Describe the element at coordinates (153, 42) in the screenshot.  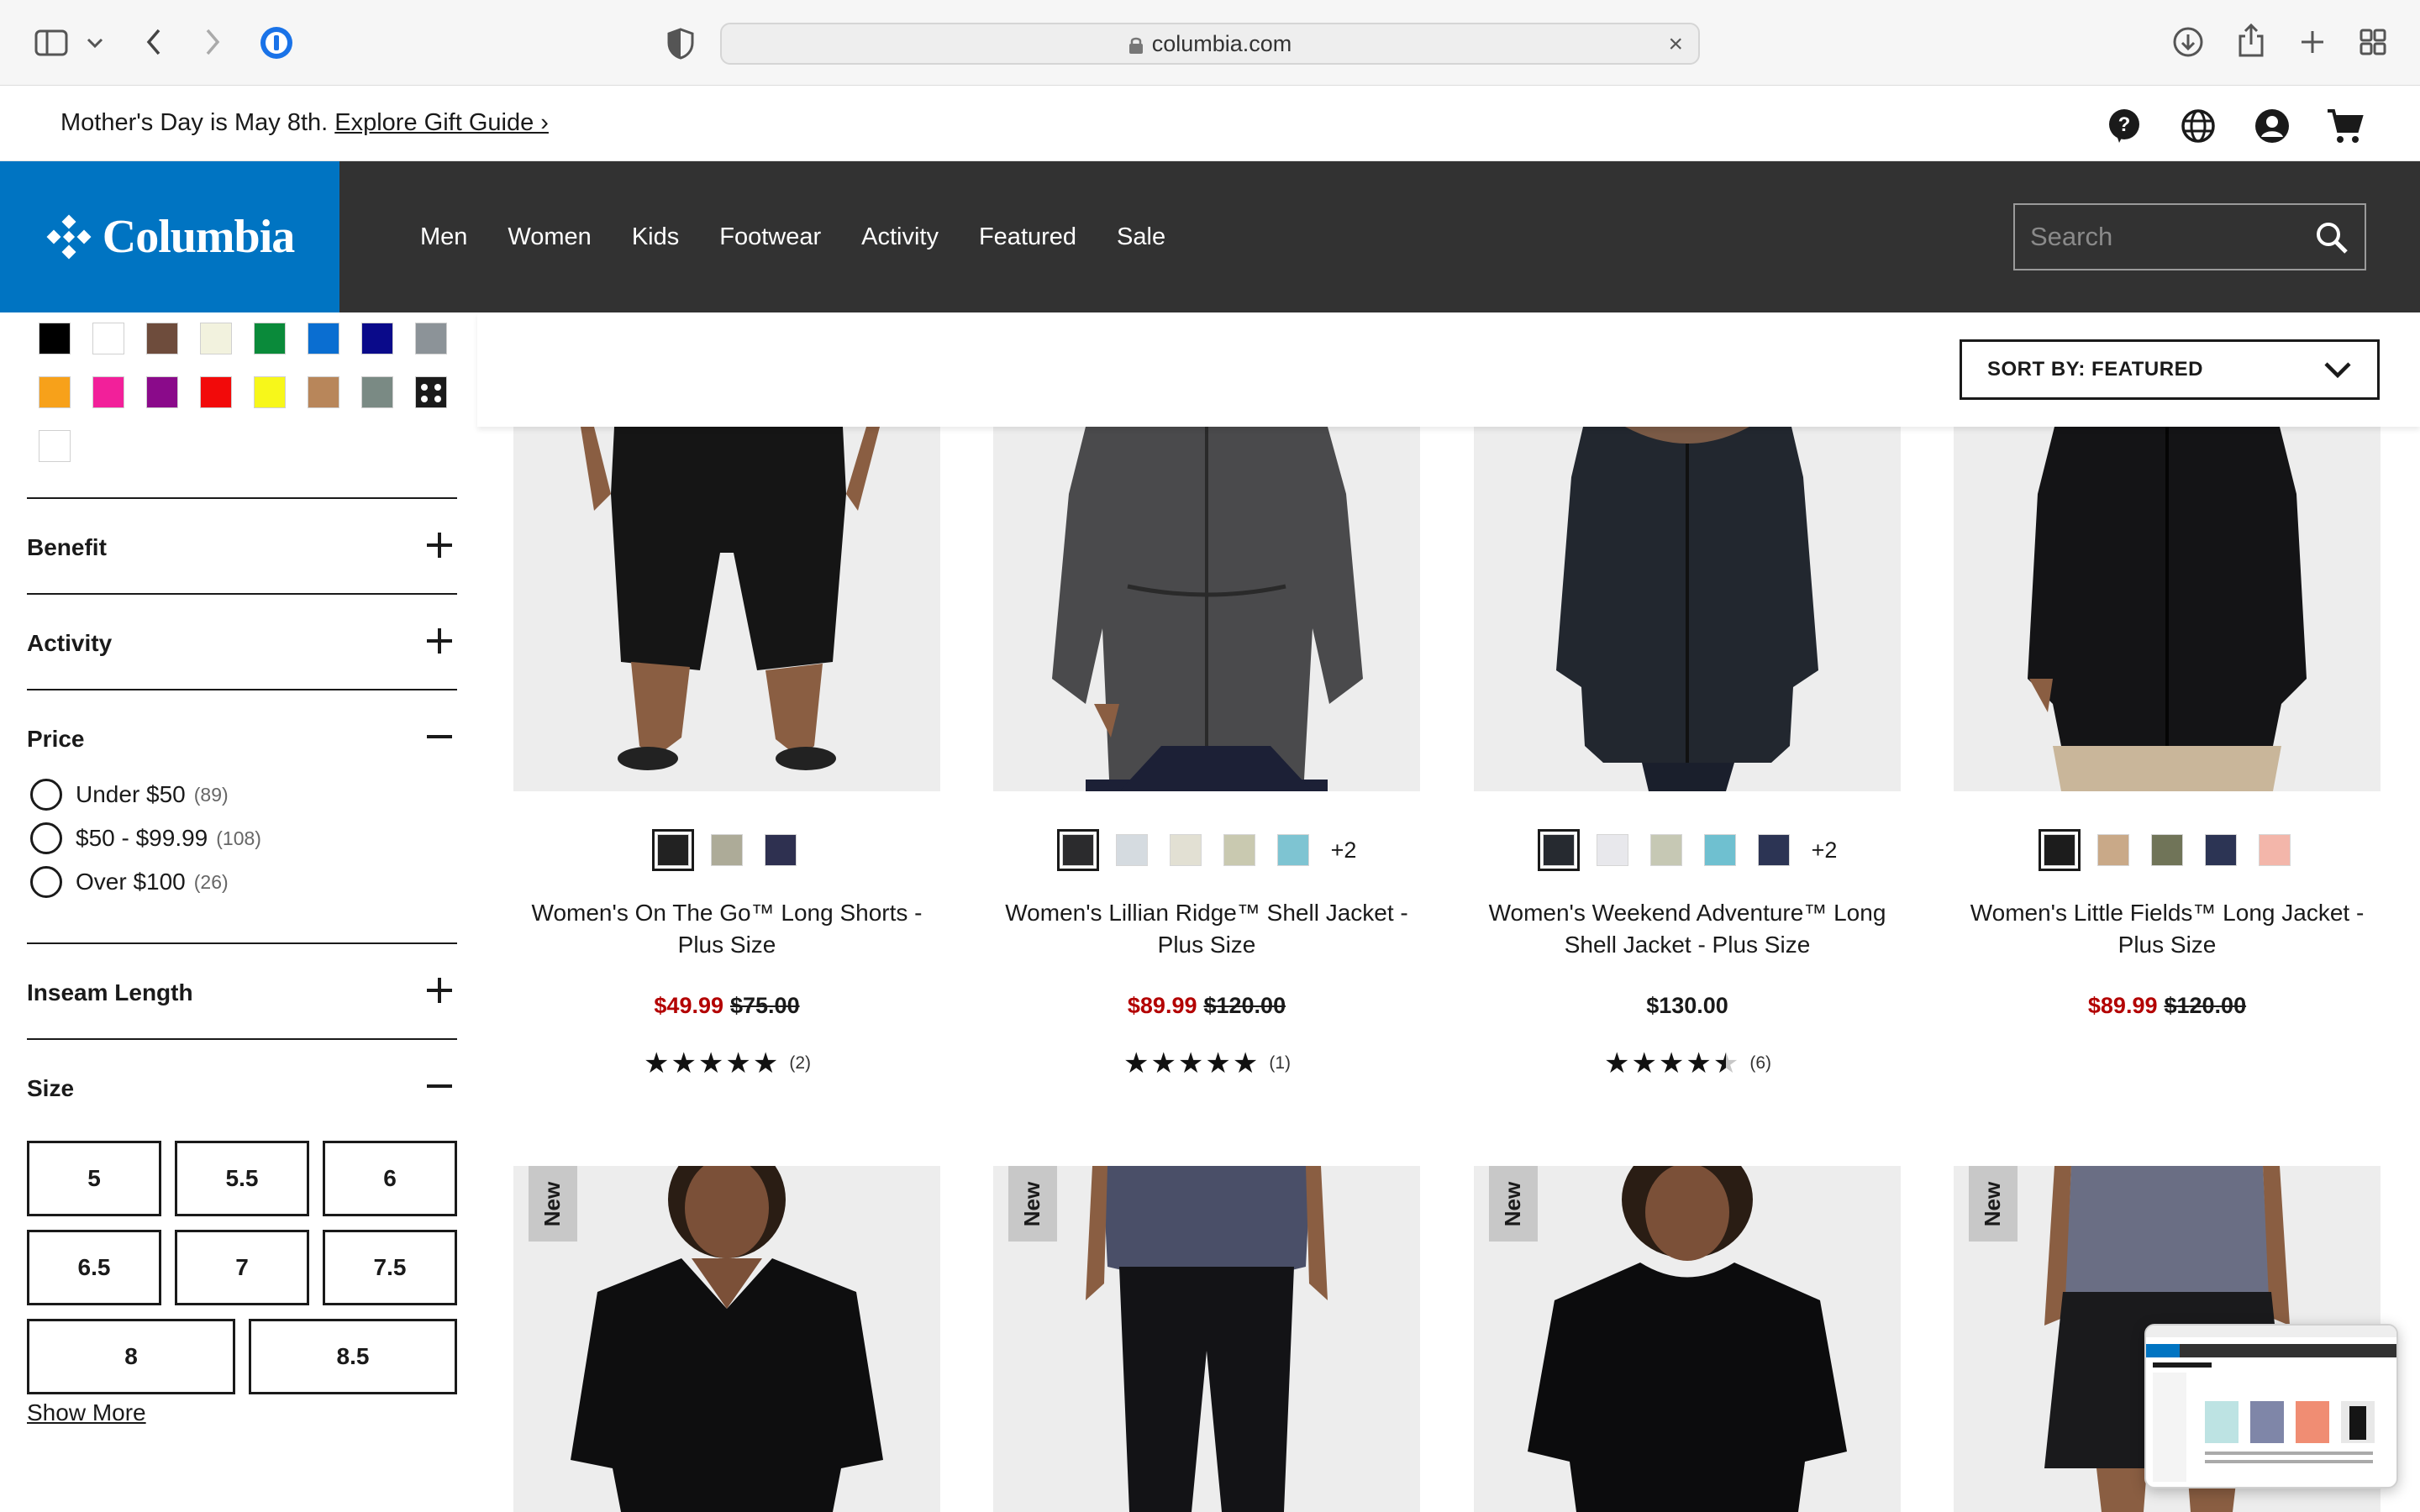
I see `back-icon` at that location.